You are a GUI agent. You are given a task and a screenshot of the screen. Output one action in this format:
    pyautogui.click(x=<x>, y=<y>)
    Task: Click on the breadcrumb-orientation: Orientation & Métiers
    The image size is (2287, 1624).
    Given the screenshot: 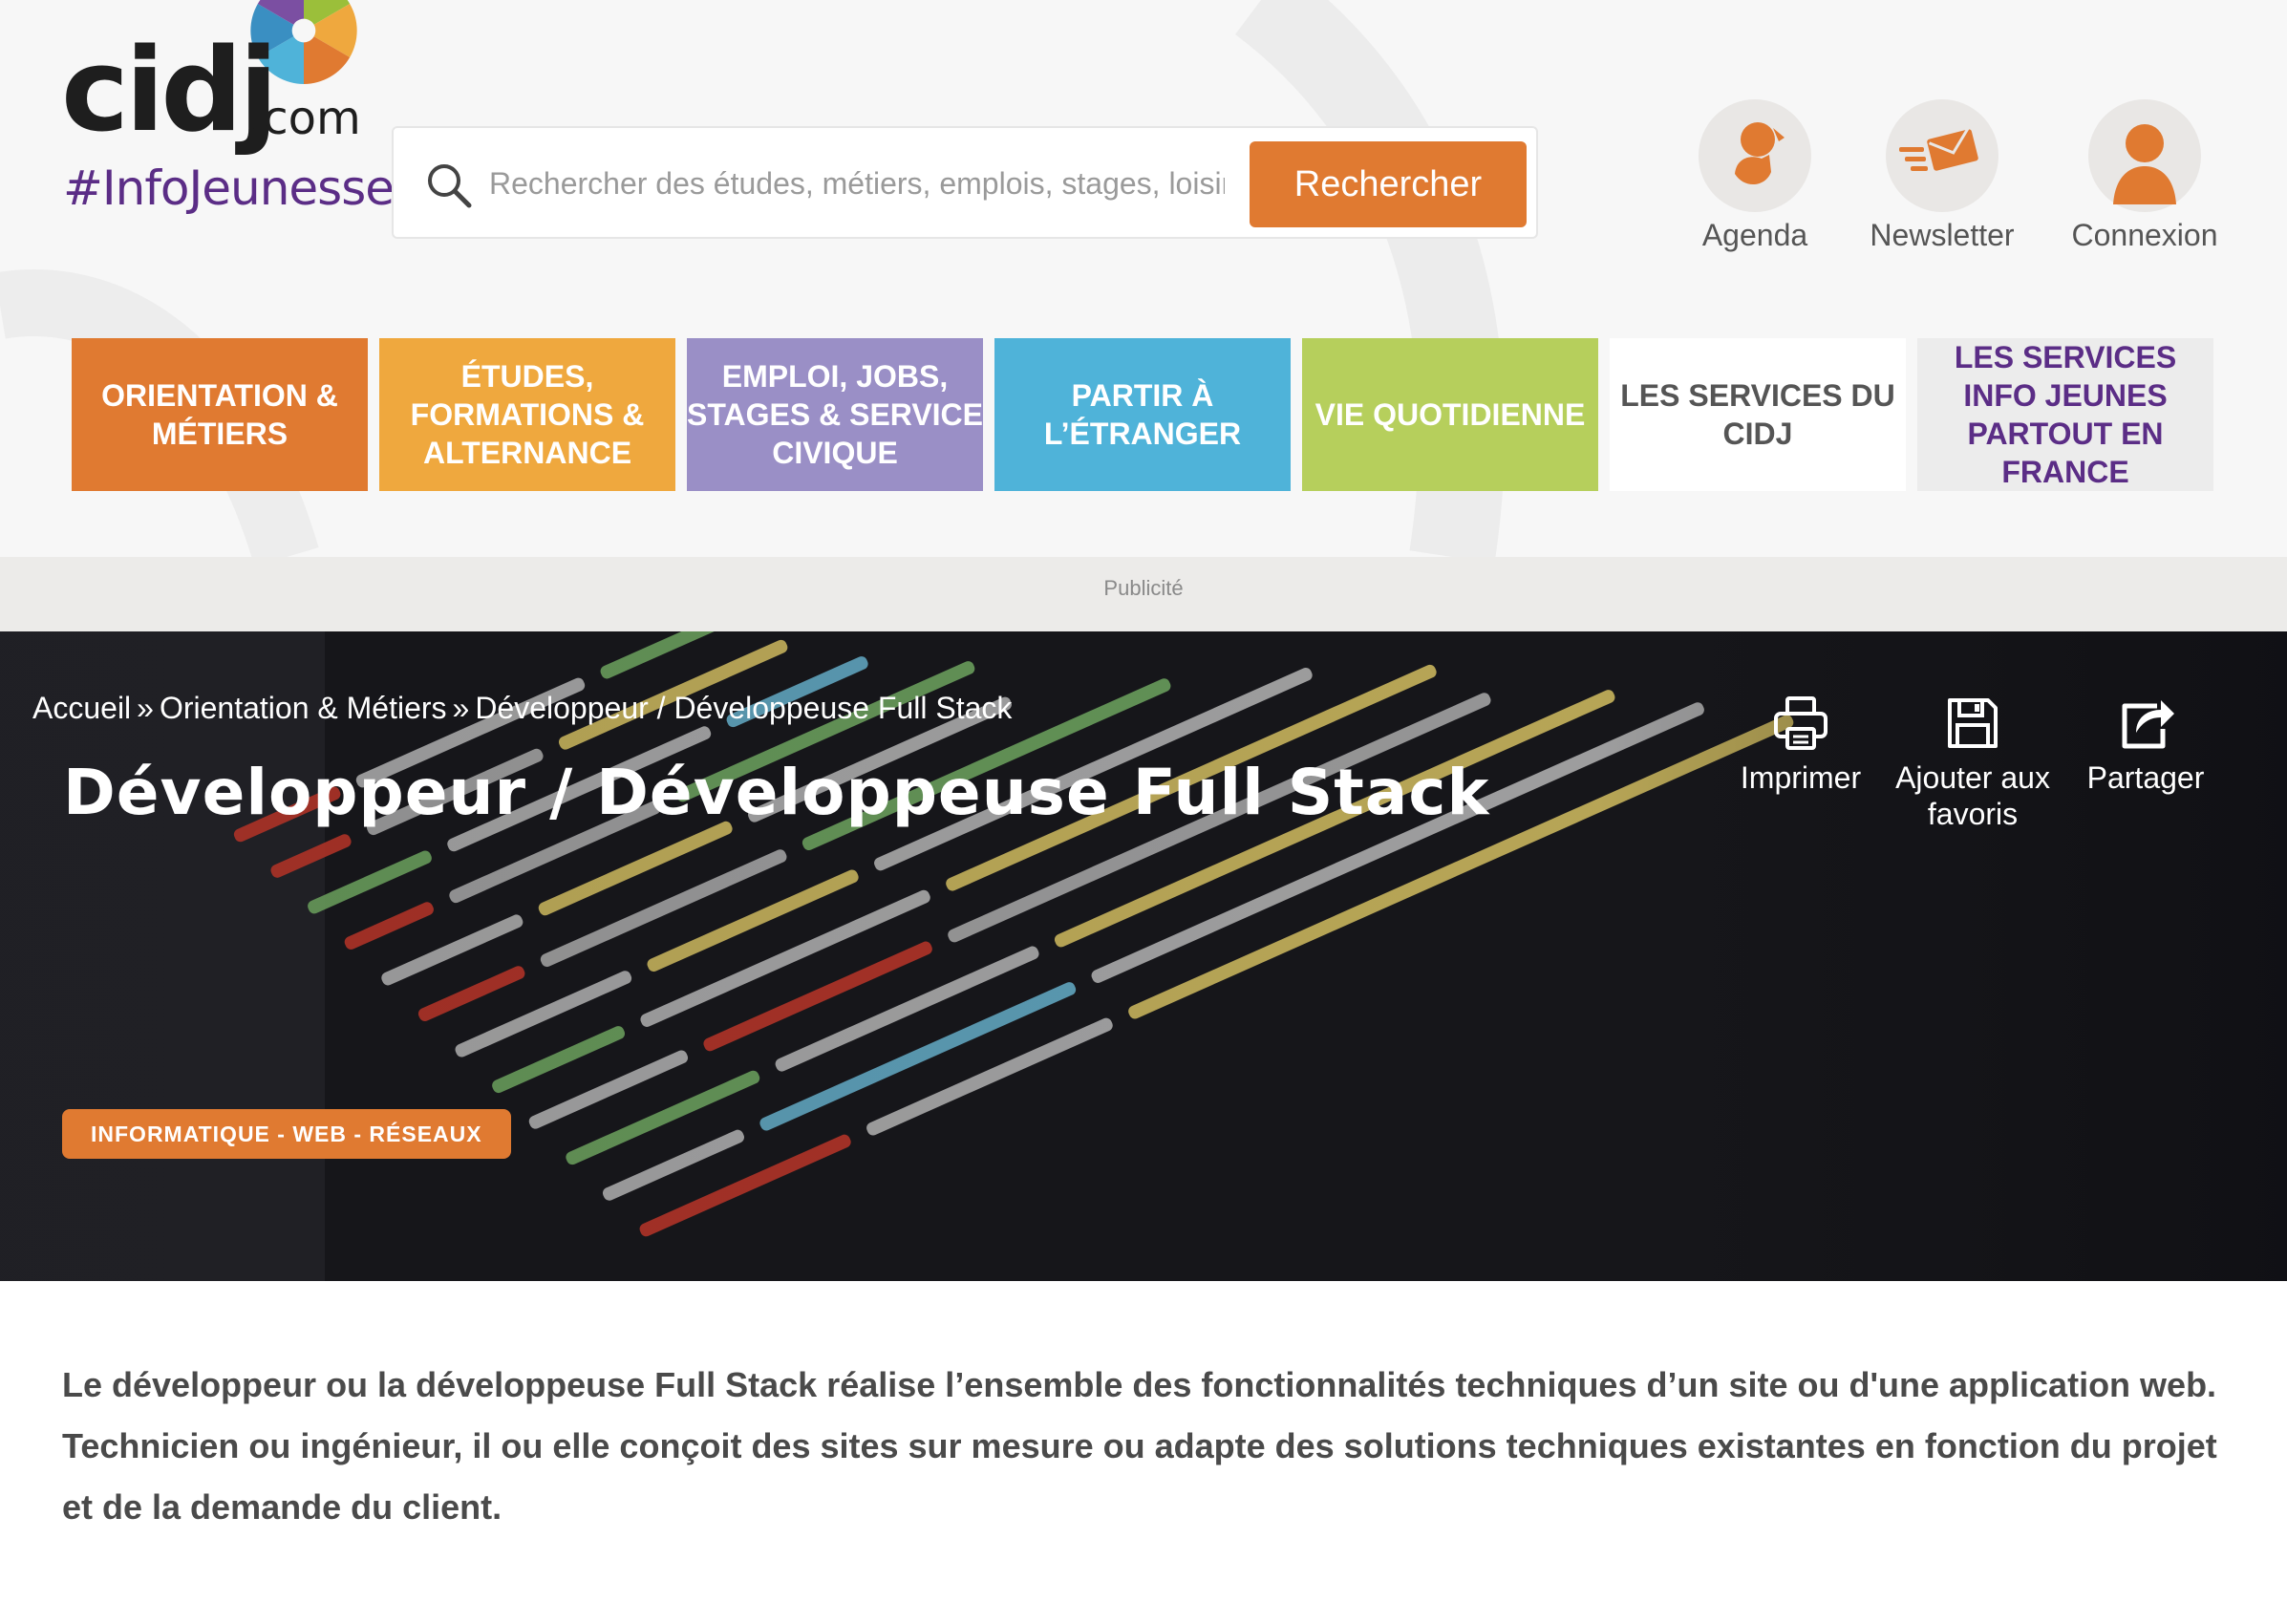 What is the action you would take?
    pyautogui.click(x=303, y=708)
    